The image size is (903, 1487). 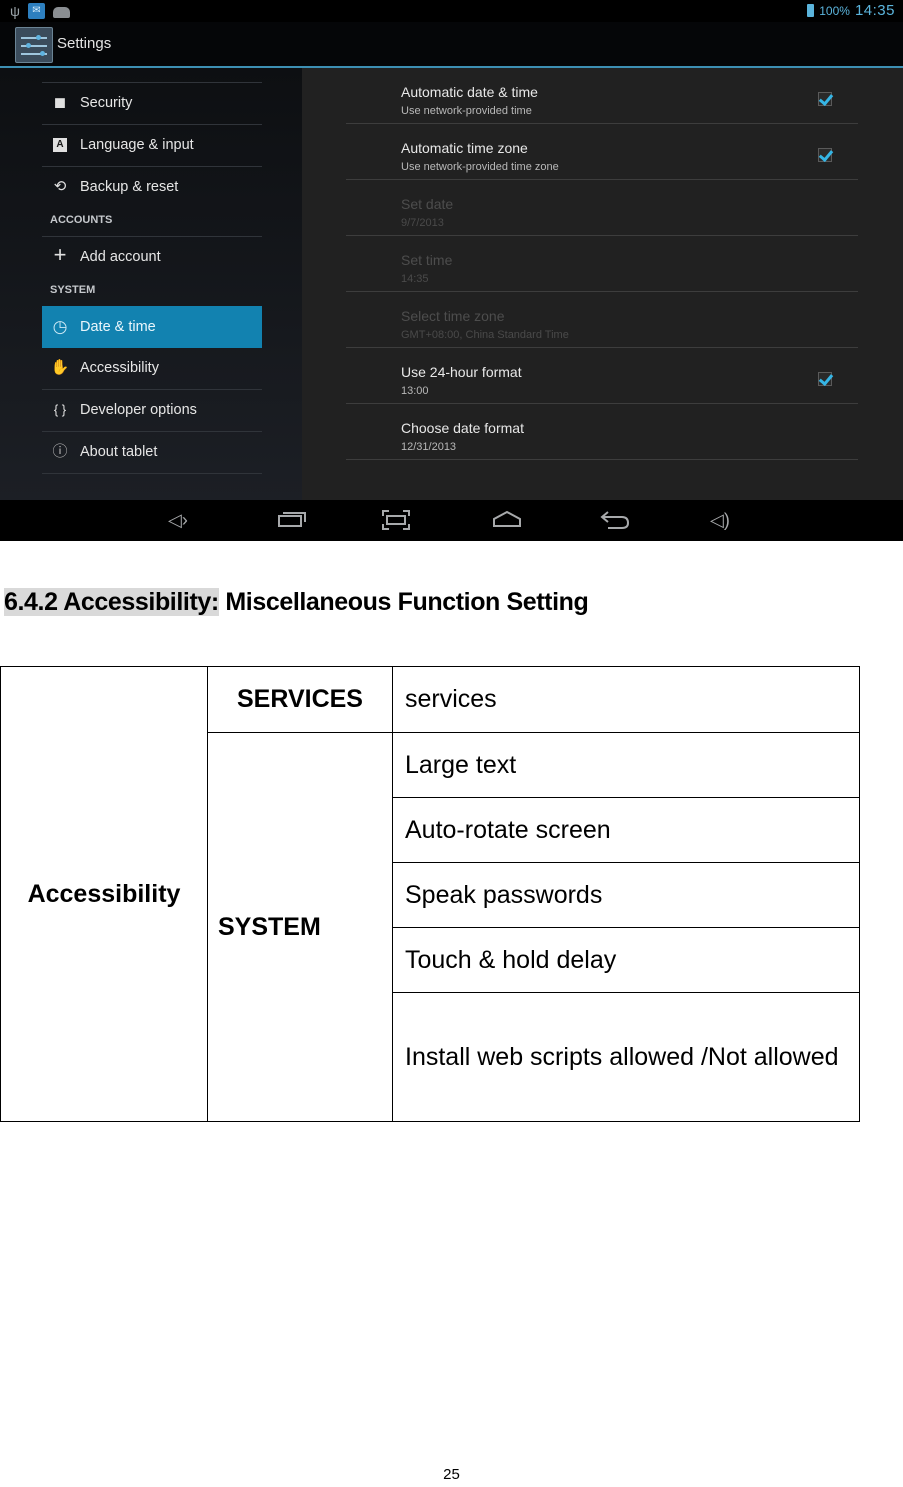 I want to click on sidebar-item-label: Add account, so click(x=120, y=257).